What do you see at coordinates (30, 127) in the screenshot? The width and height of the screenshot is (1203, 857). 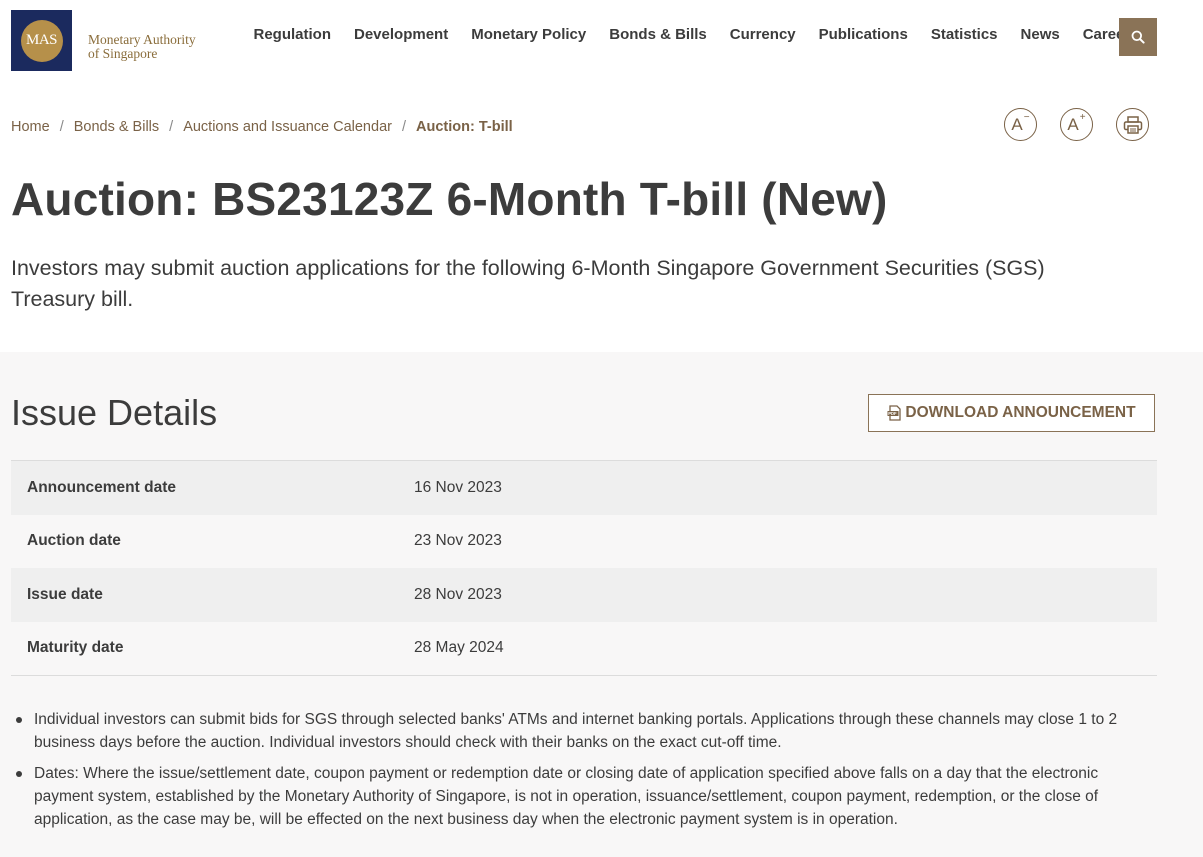 I see `breadcrumb-home: Home` at bounding box center [30, 127].